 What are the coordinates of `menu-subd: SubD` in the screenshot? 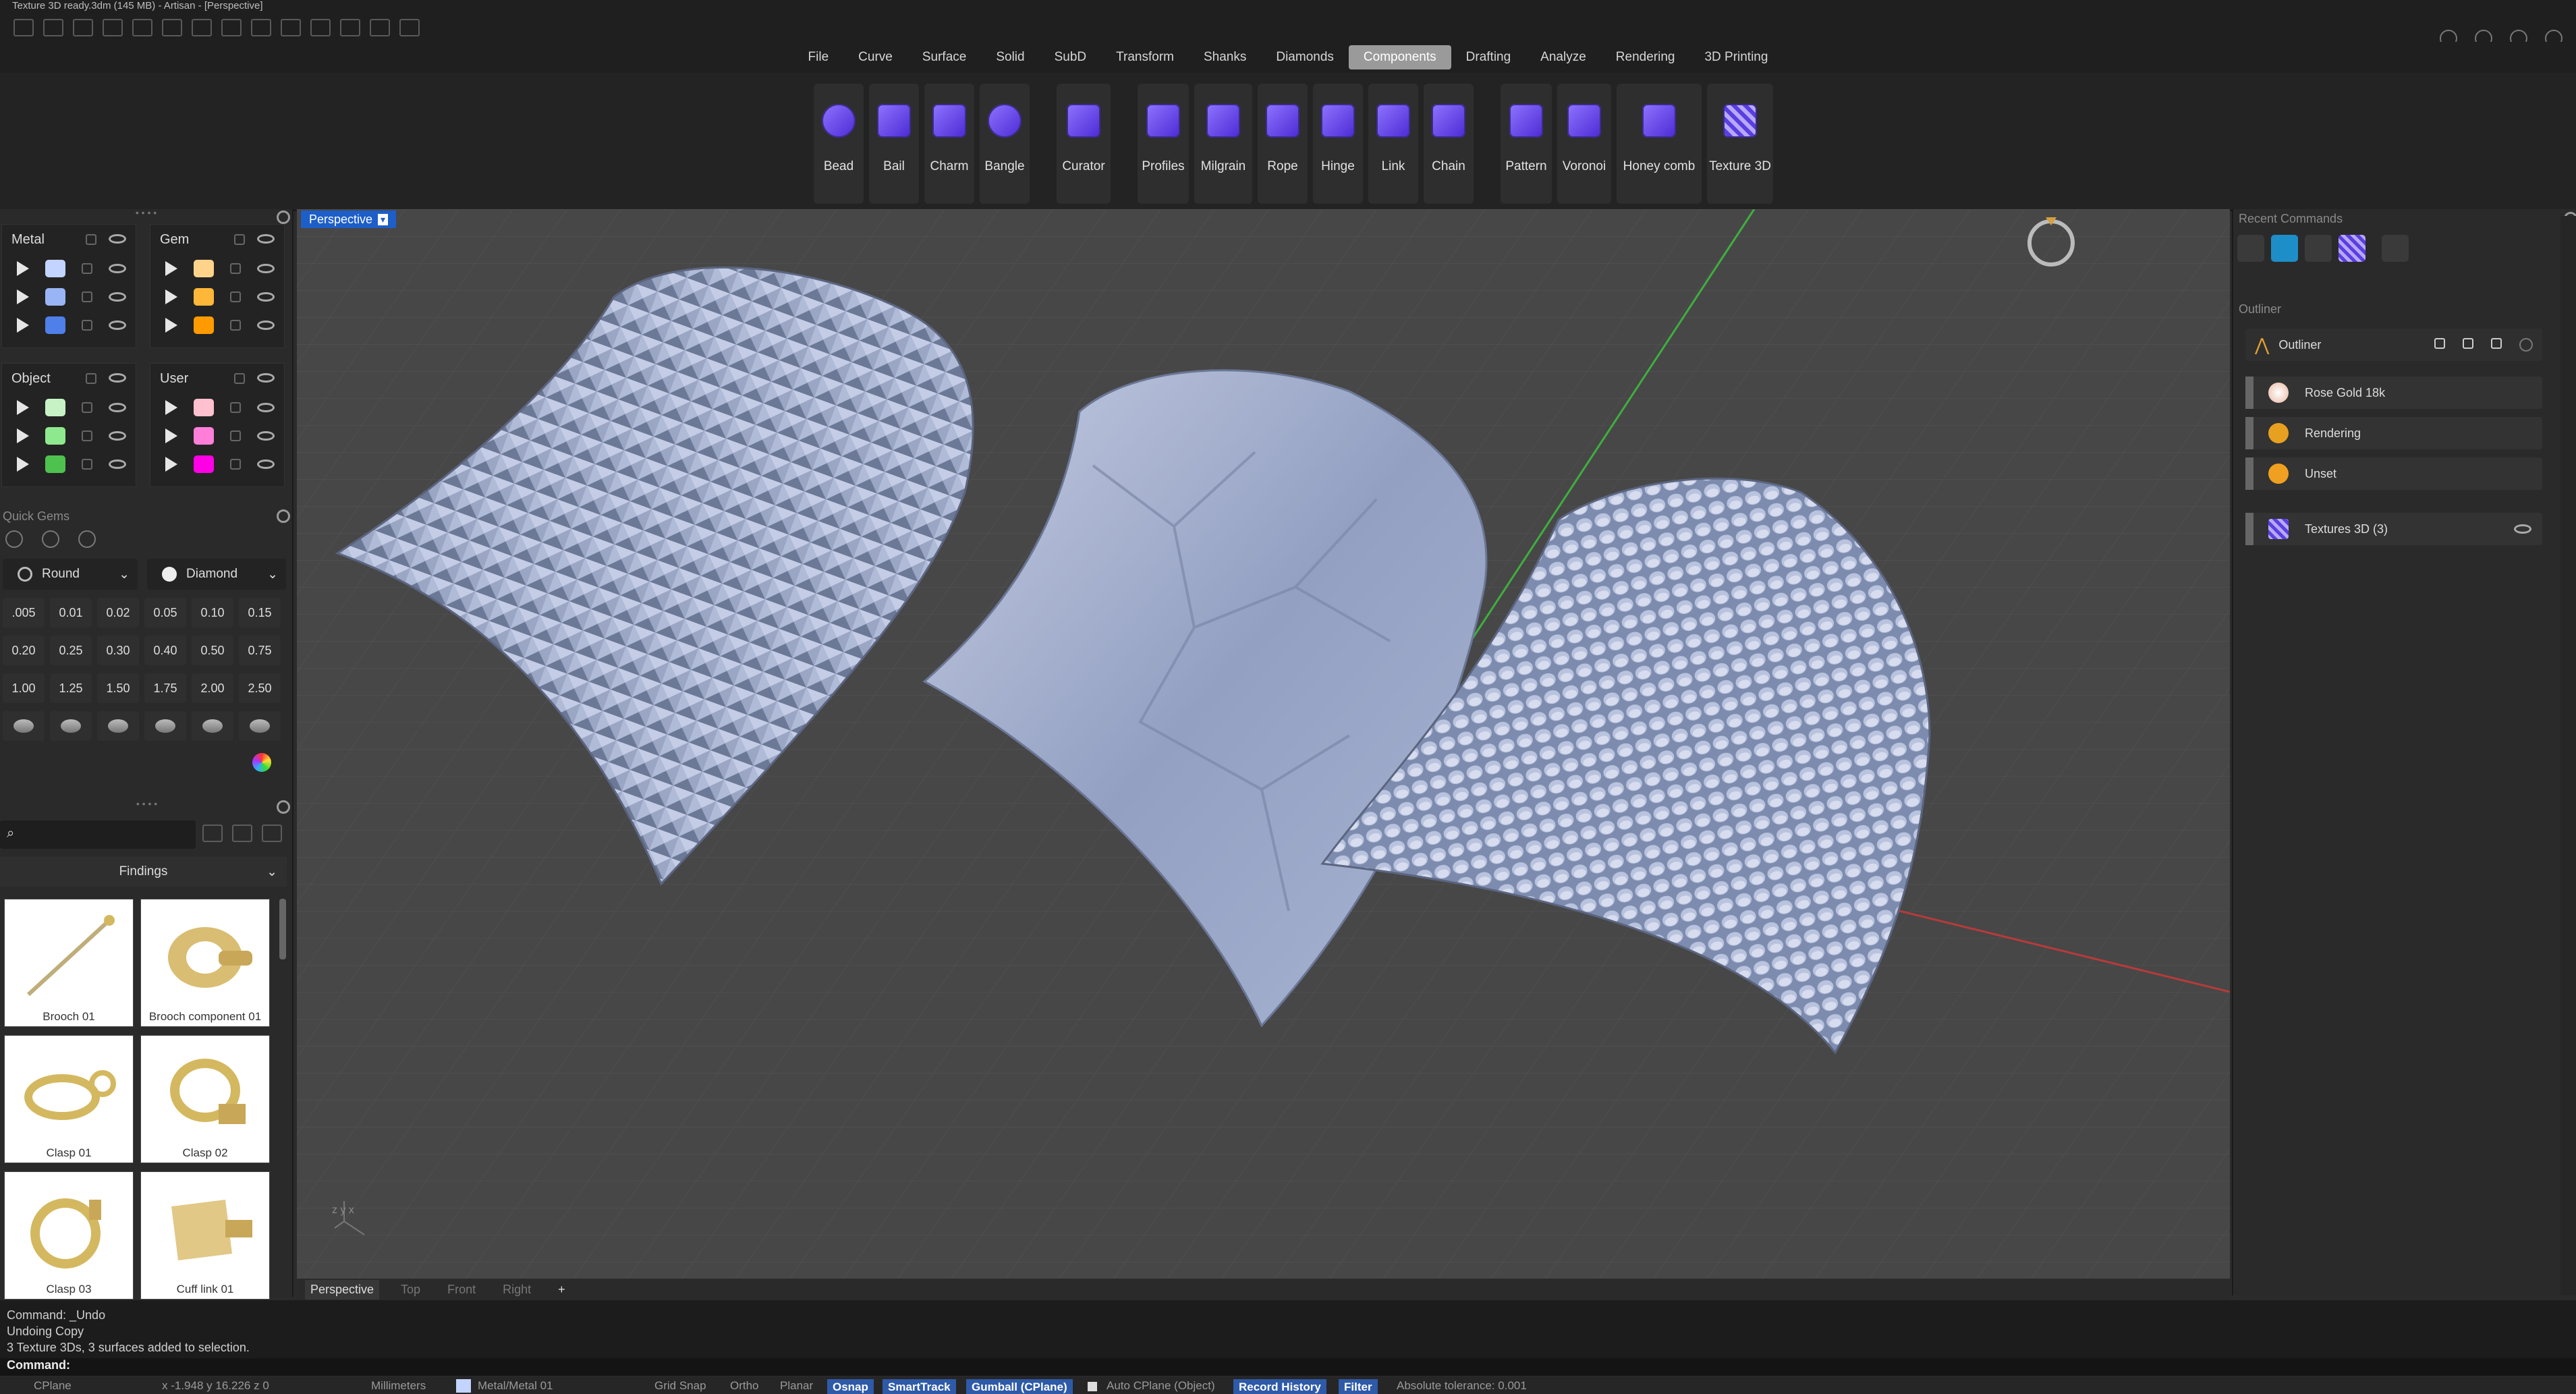 It's located at (1071, 57).